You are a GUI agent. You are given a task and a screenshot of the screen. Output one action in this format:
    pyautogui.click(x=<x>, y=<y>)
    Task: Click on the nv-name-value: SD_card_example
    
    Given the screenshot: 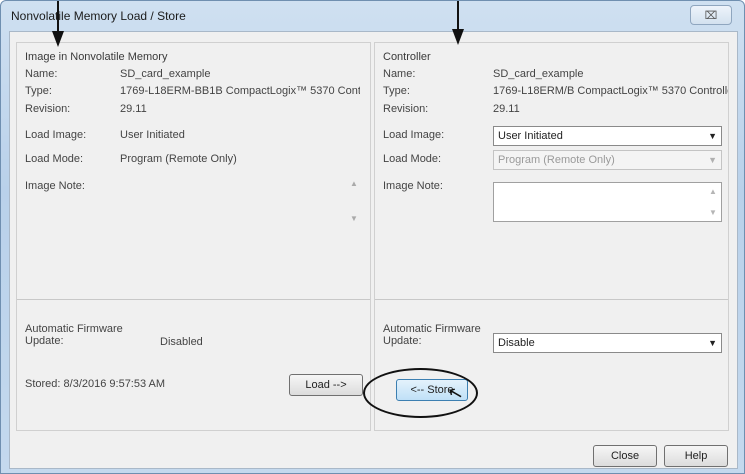 What is the action you would take?
    pyautogui.click(x=165, y=74)
    